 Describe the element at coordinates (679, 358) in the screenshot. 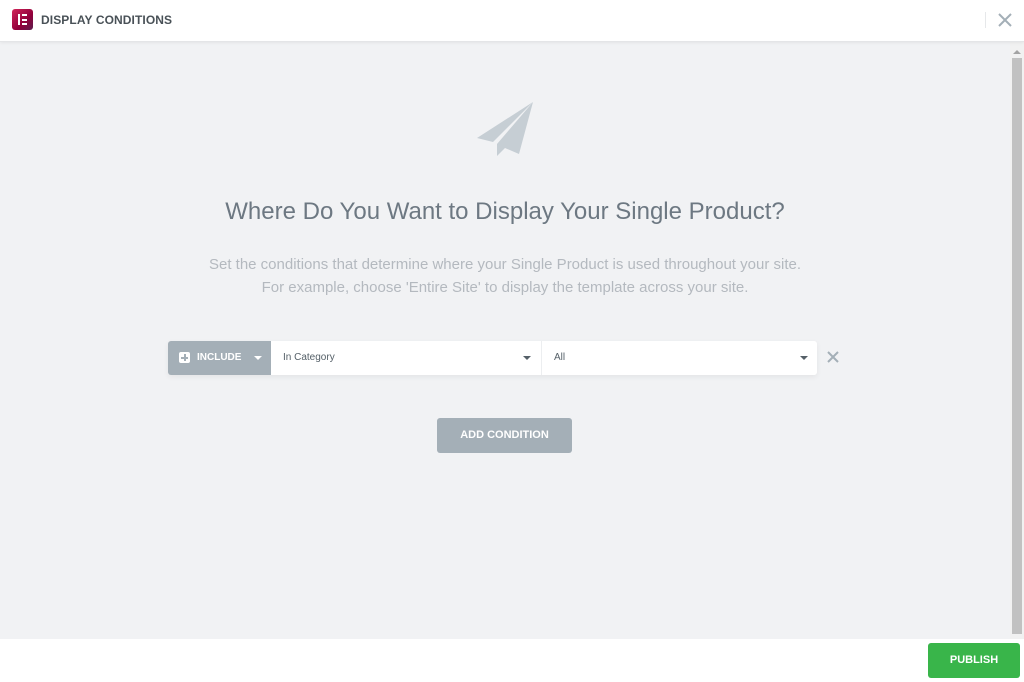

I see `condition-subrule-select: All` at that location.